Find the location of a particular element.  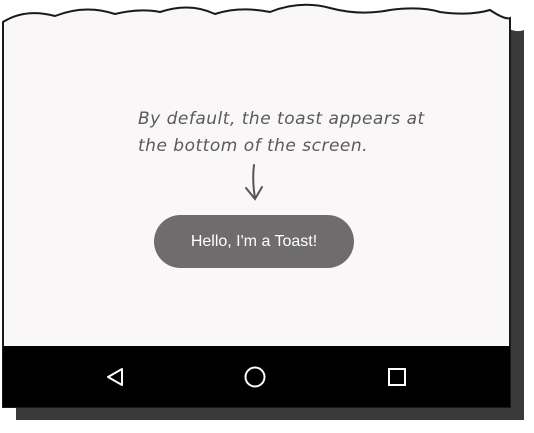

nav-recents-button is located at coordinates (397, 376).